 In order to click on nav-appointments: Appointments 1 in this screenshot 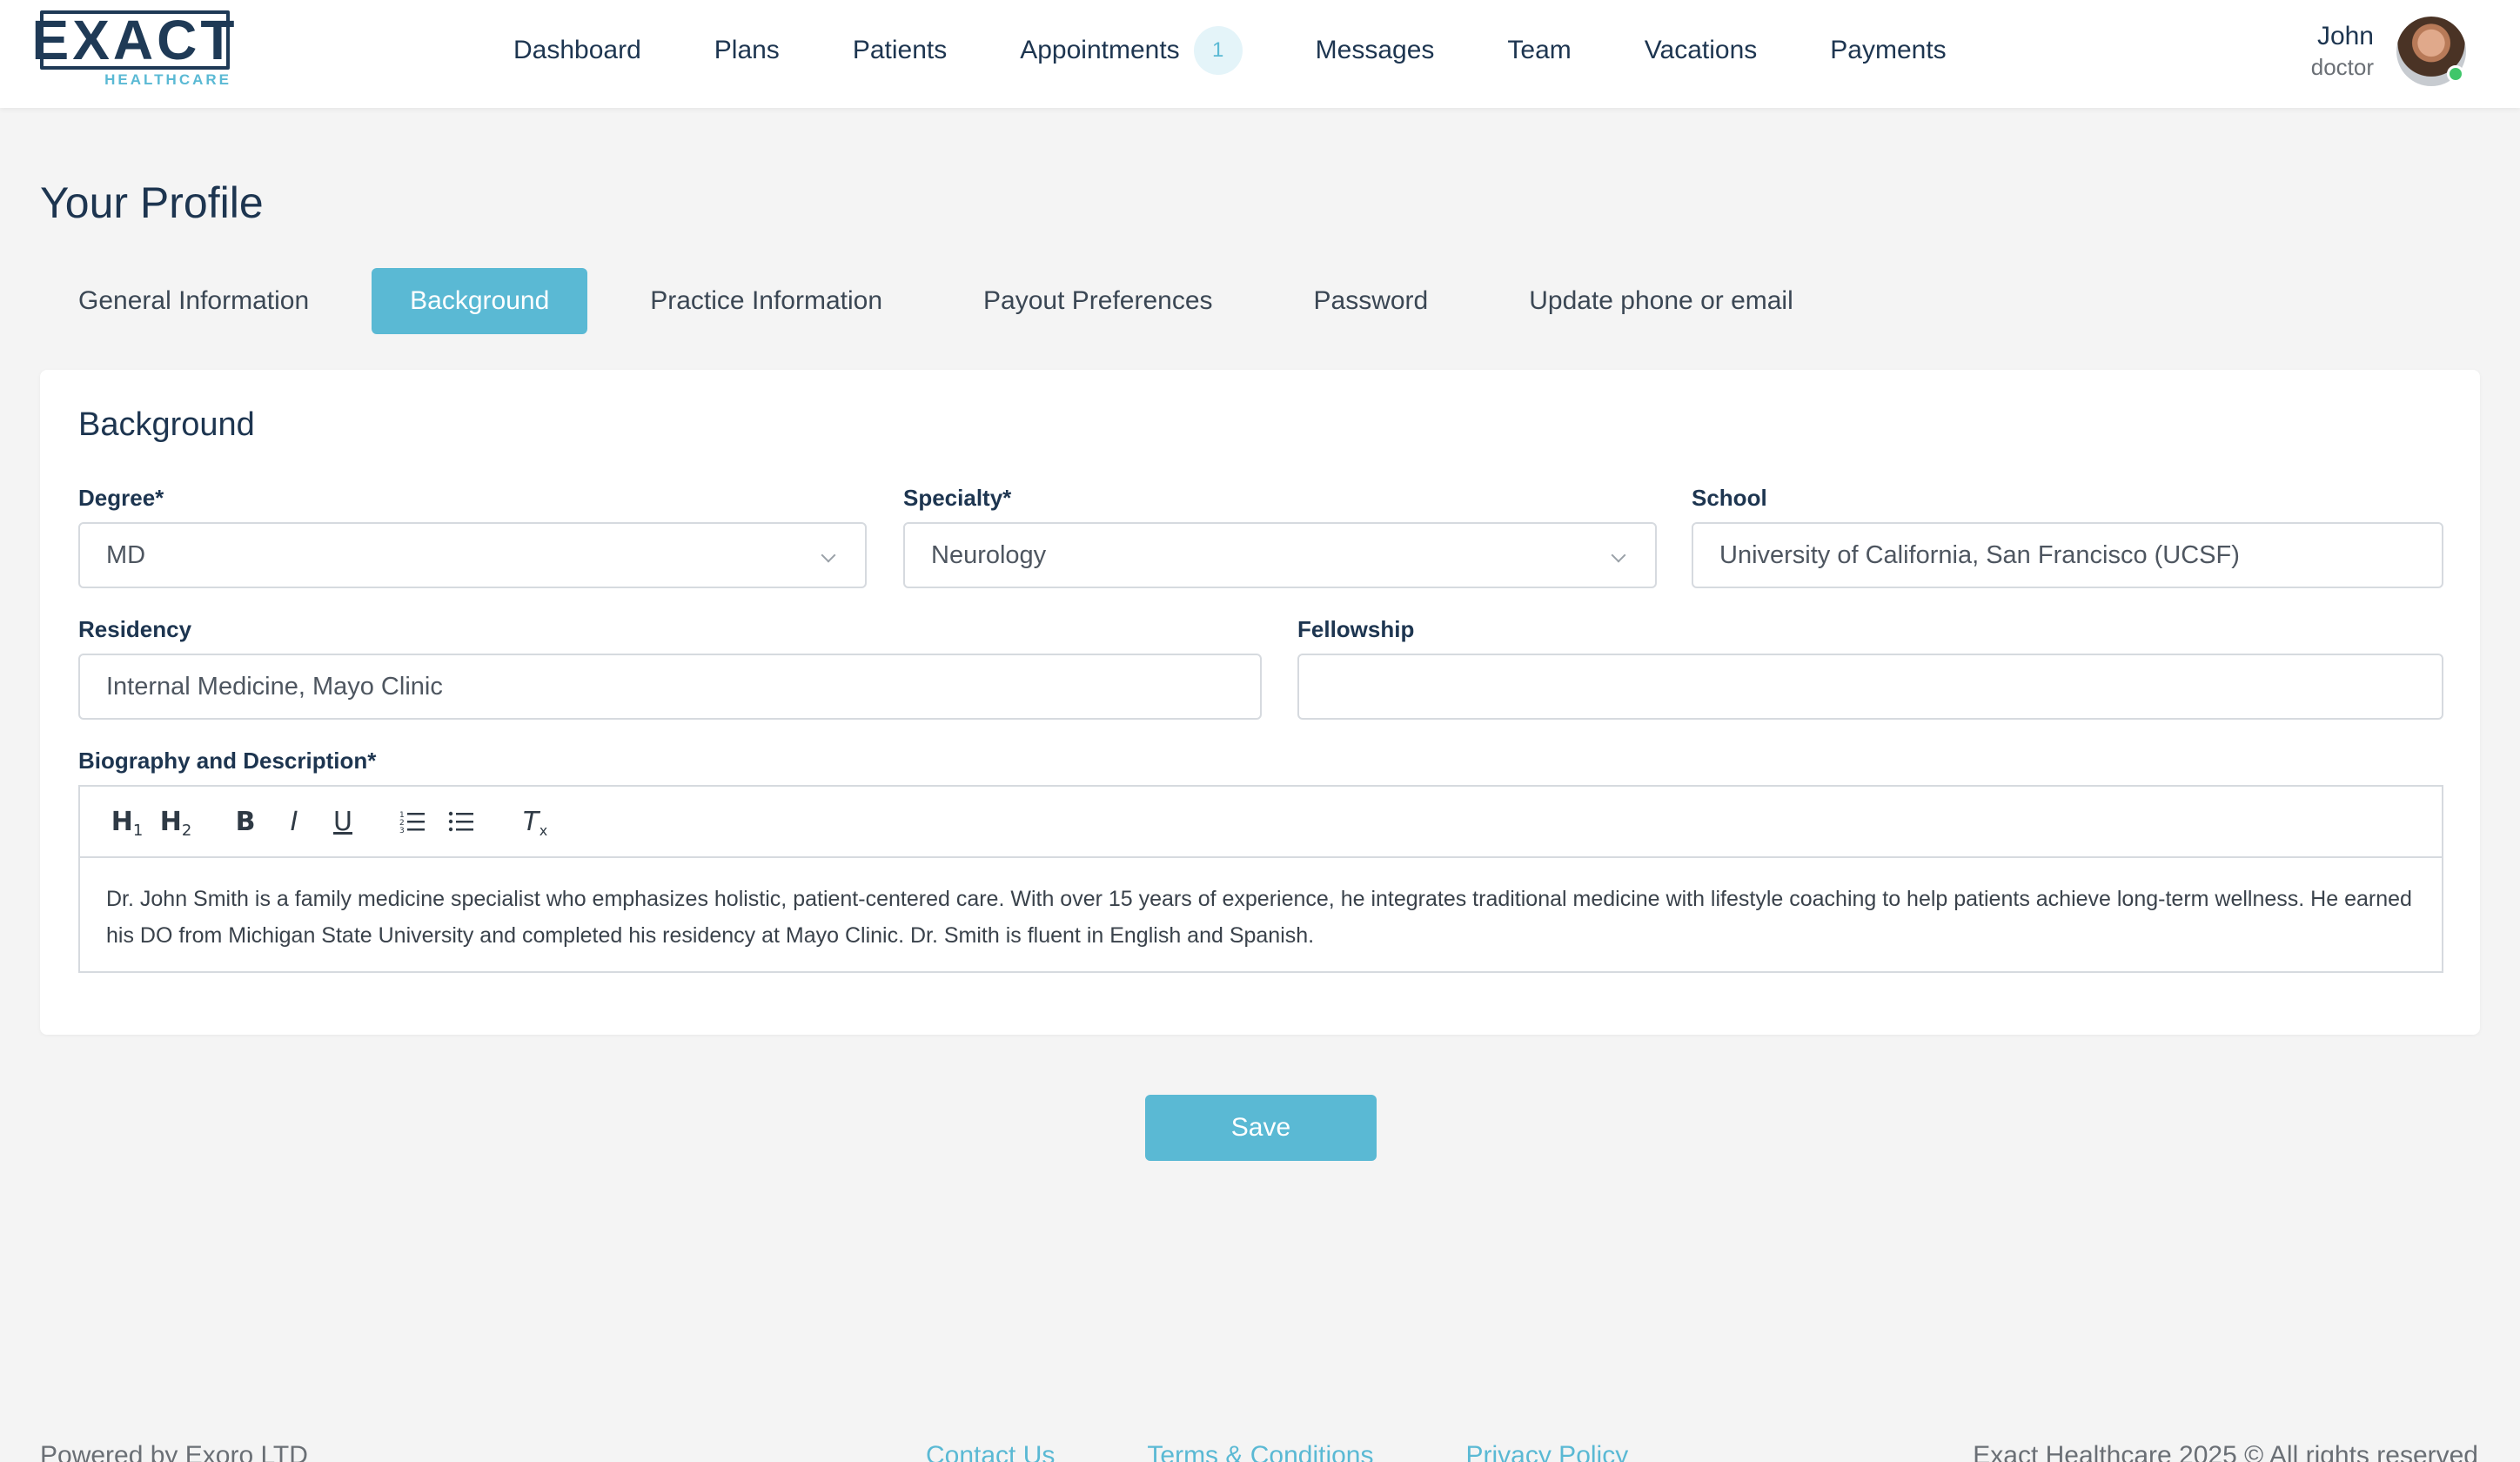, I will do `click(1131, 51)`.